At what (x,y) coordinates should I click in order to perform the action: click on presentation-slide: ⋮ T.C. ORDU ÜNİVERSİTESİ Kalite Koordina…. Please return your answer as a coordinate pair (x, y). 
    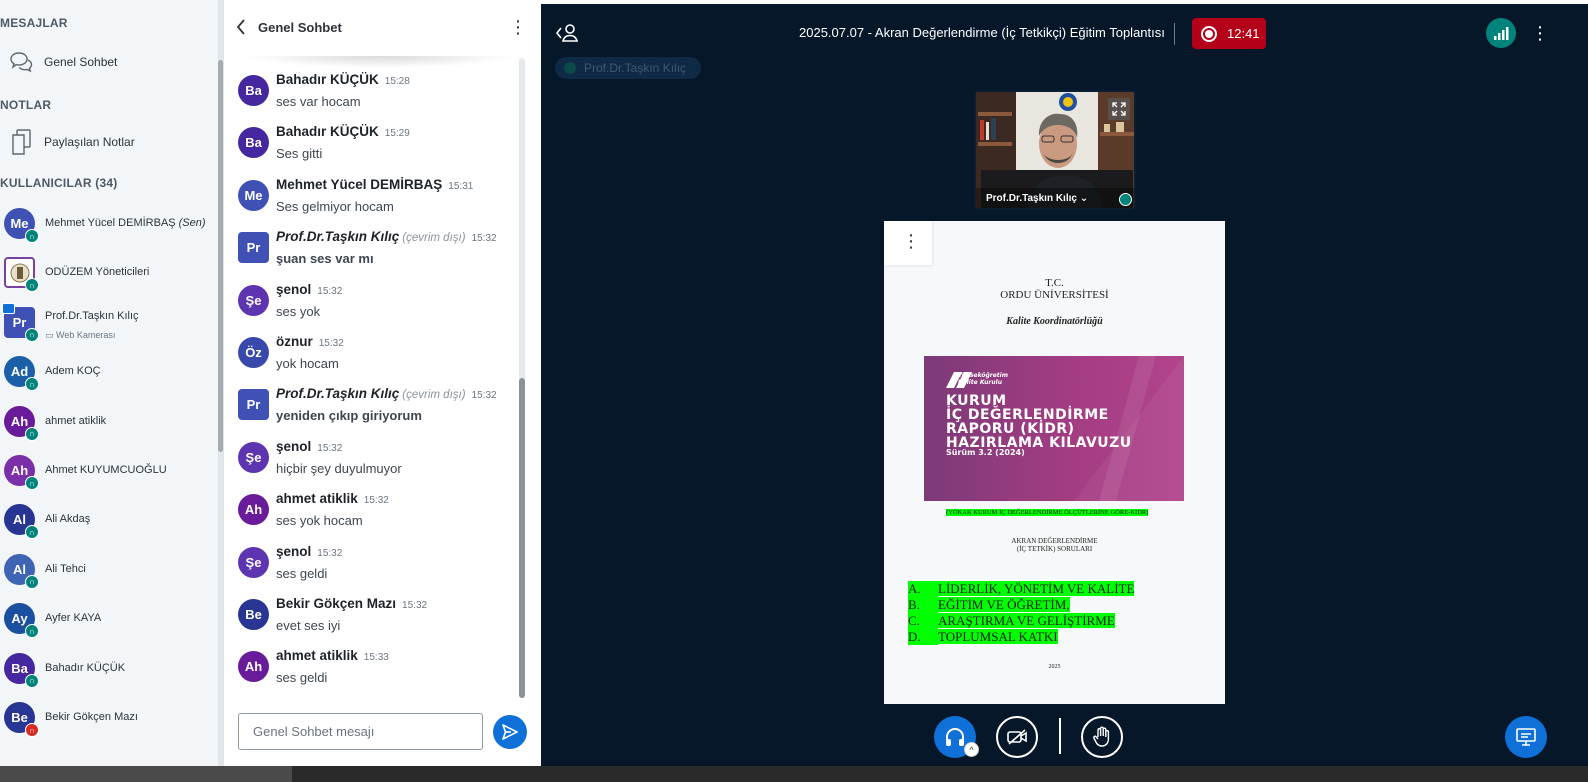
    Looking at the image, I should click on (1054, 462).